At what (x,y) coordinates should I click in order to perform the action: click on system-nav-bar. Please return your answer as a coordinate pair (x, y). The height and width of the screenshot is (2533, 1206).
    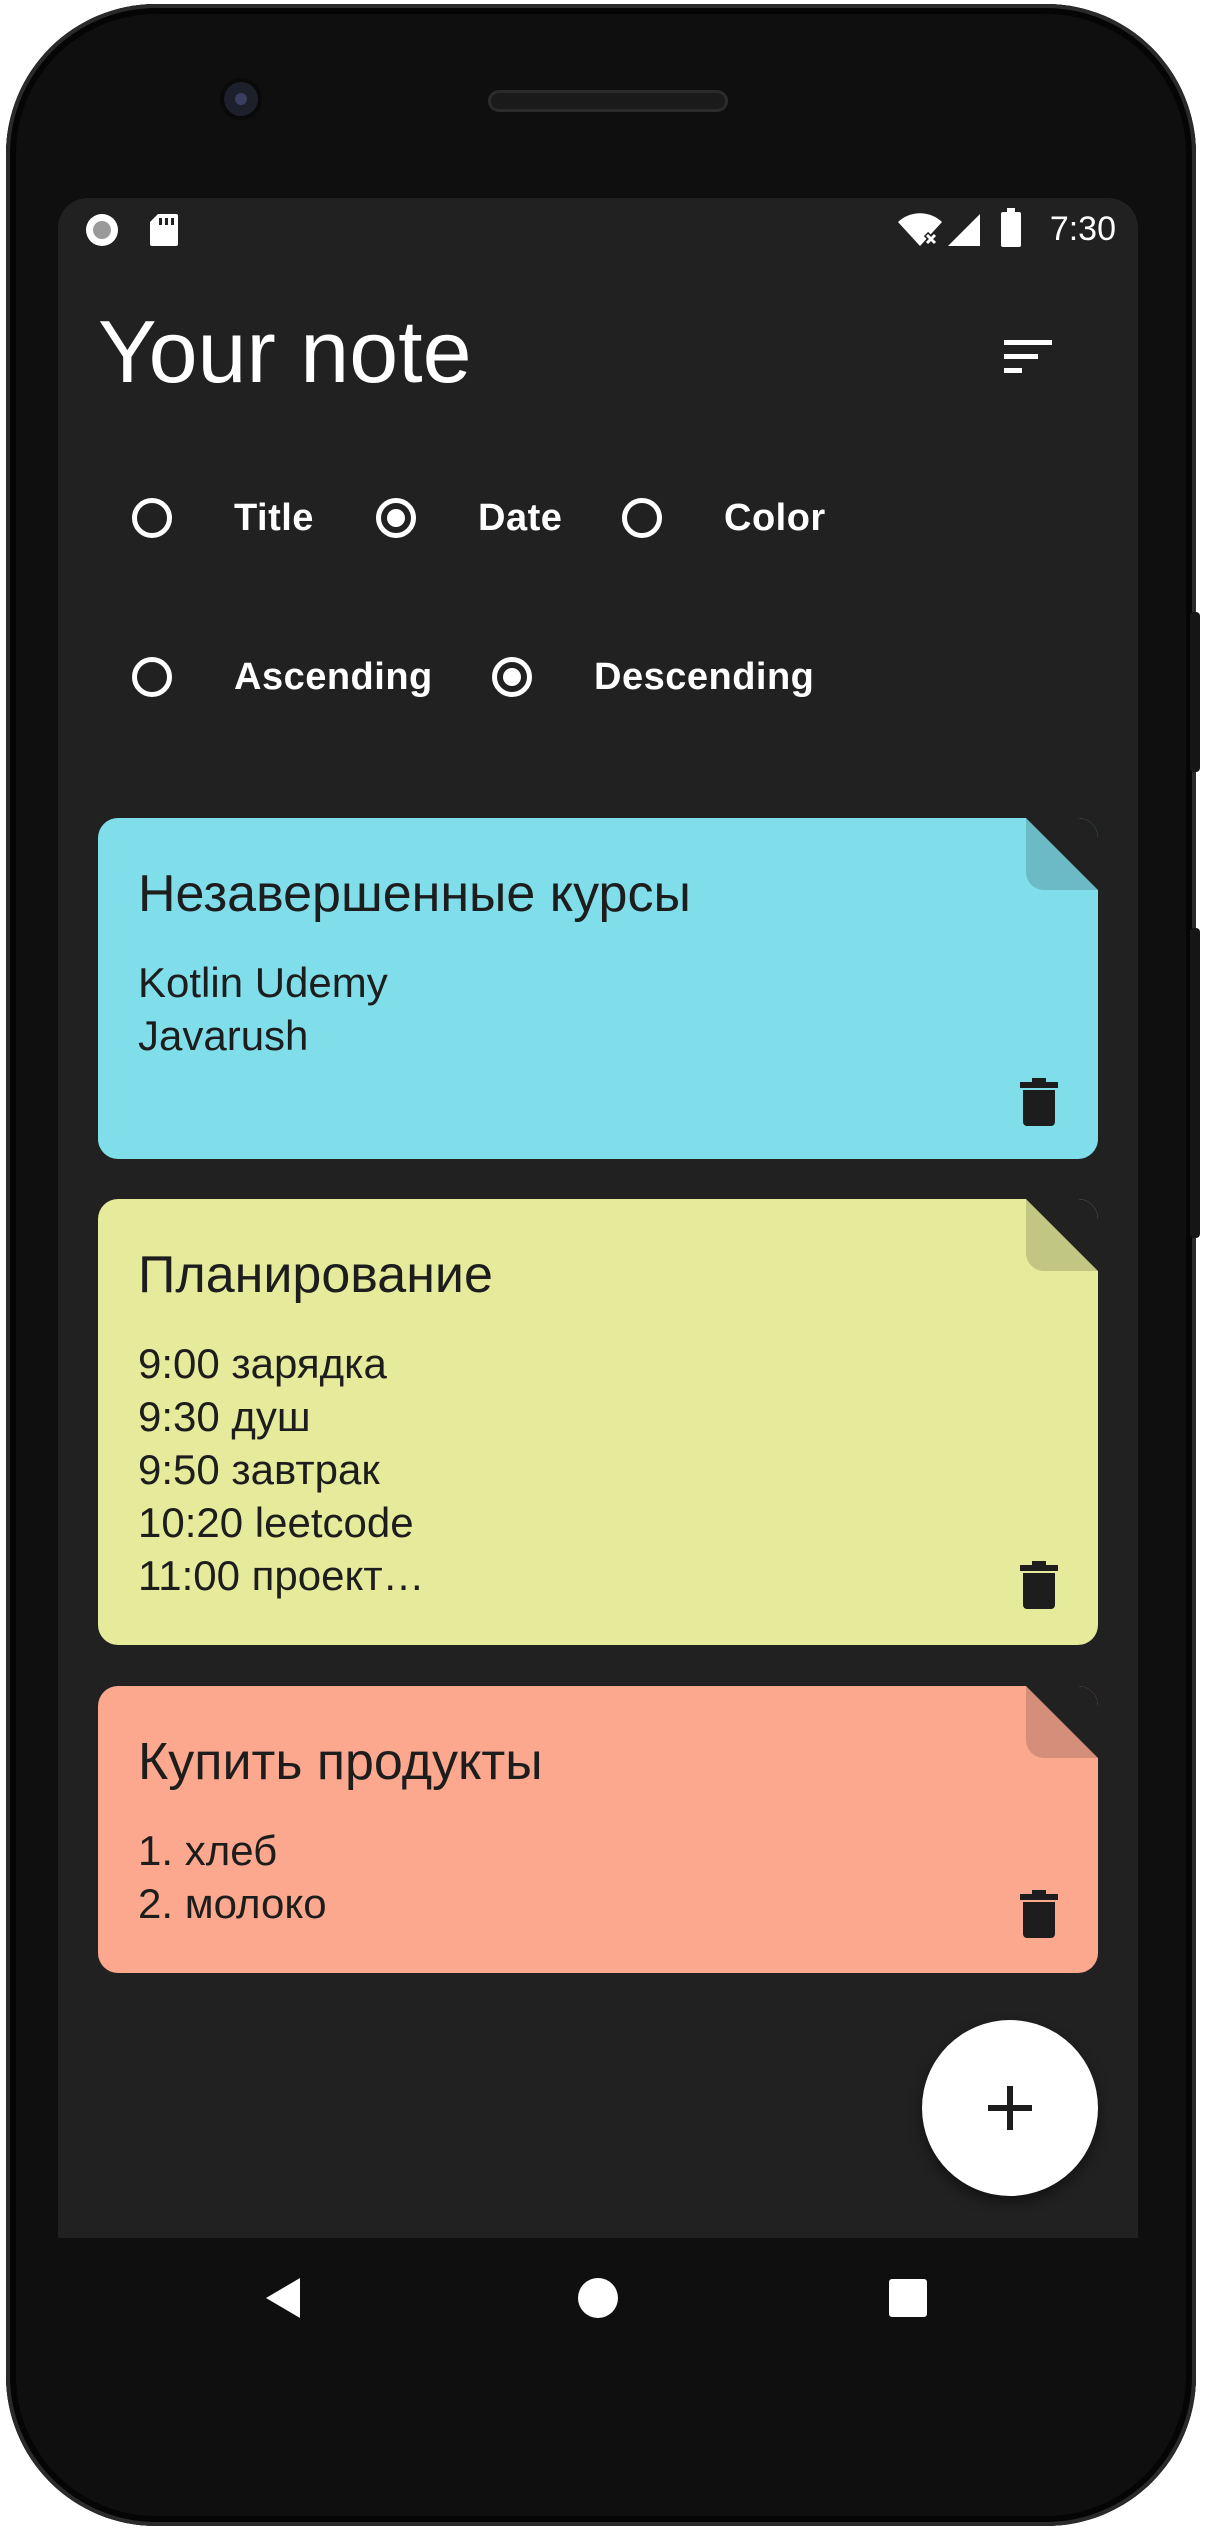
    Looking at the image, I should click on (598, 2298).